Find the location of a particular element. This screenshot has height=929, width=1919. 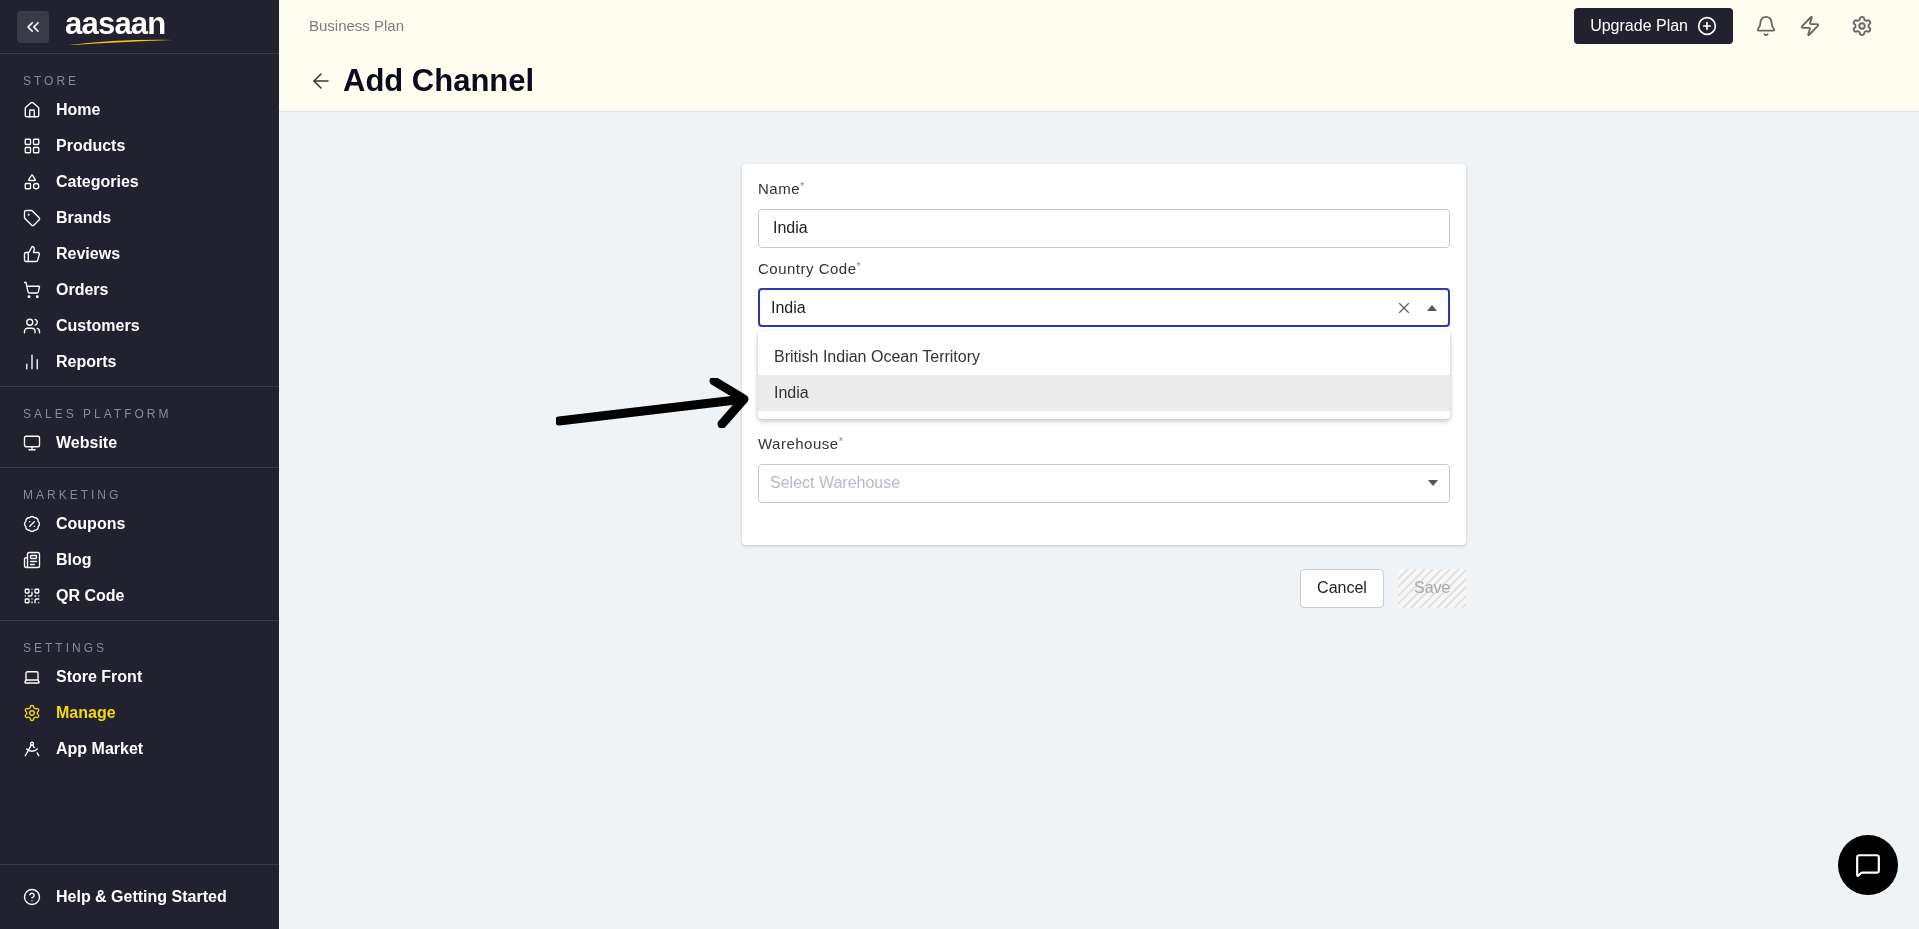

dropdown-option: India is located at coordinates (1104, 393).